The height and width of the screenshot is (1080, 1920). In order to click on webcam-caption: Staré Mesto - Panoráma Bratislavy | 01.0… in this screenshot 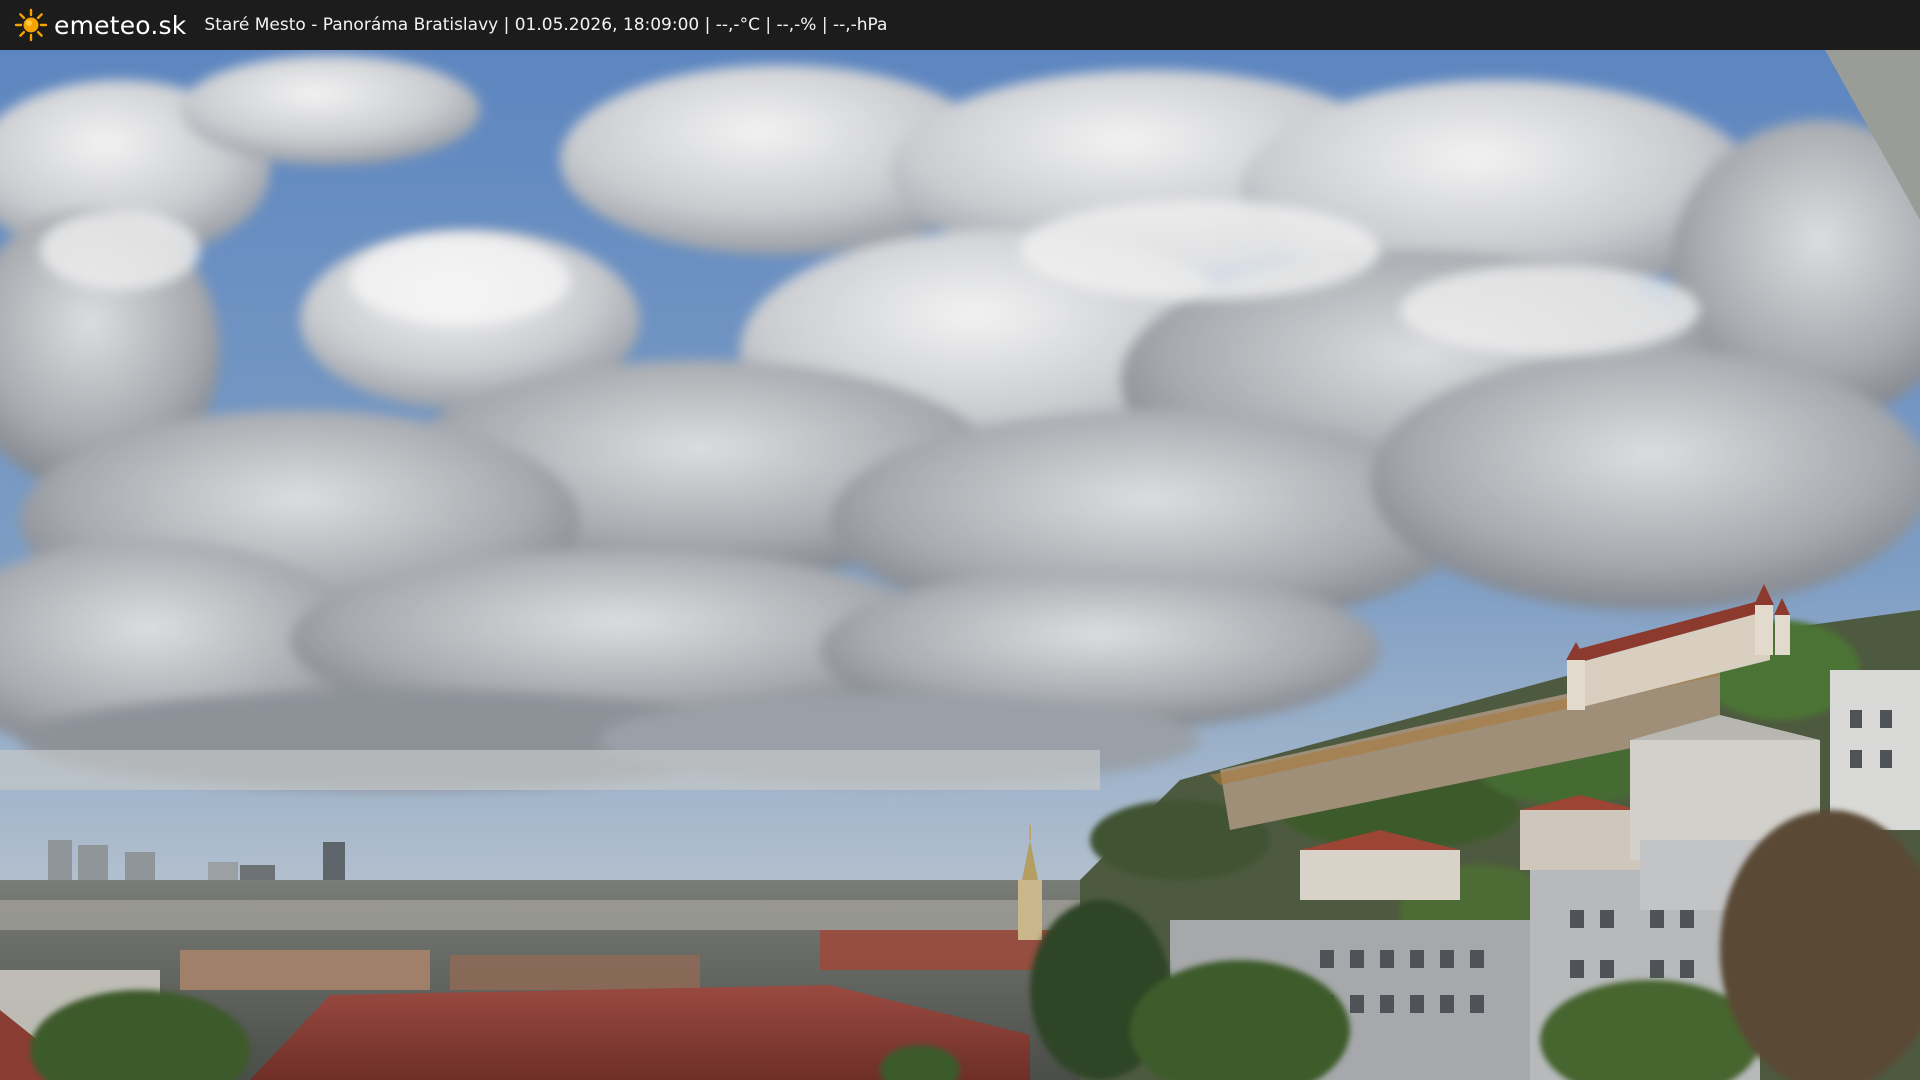, I will do `click(546, 25)`.